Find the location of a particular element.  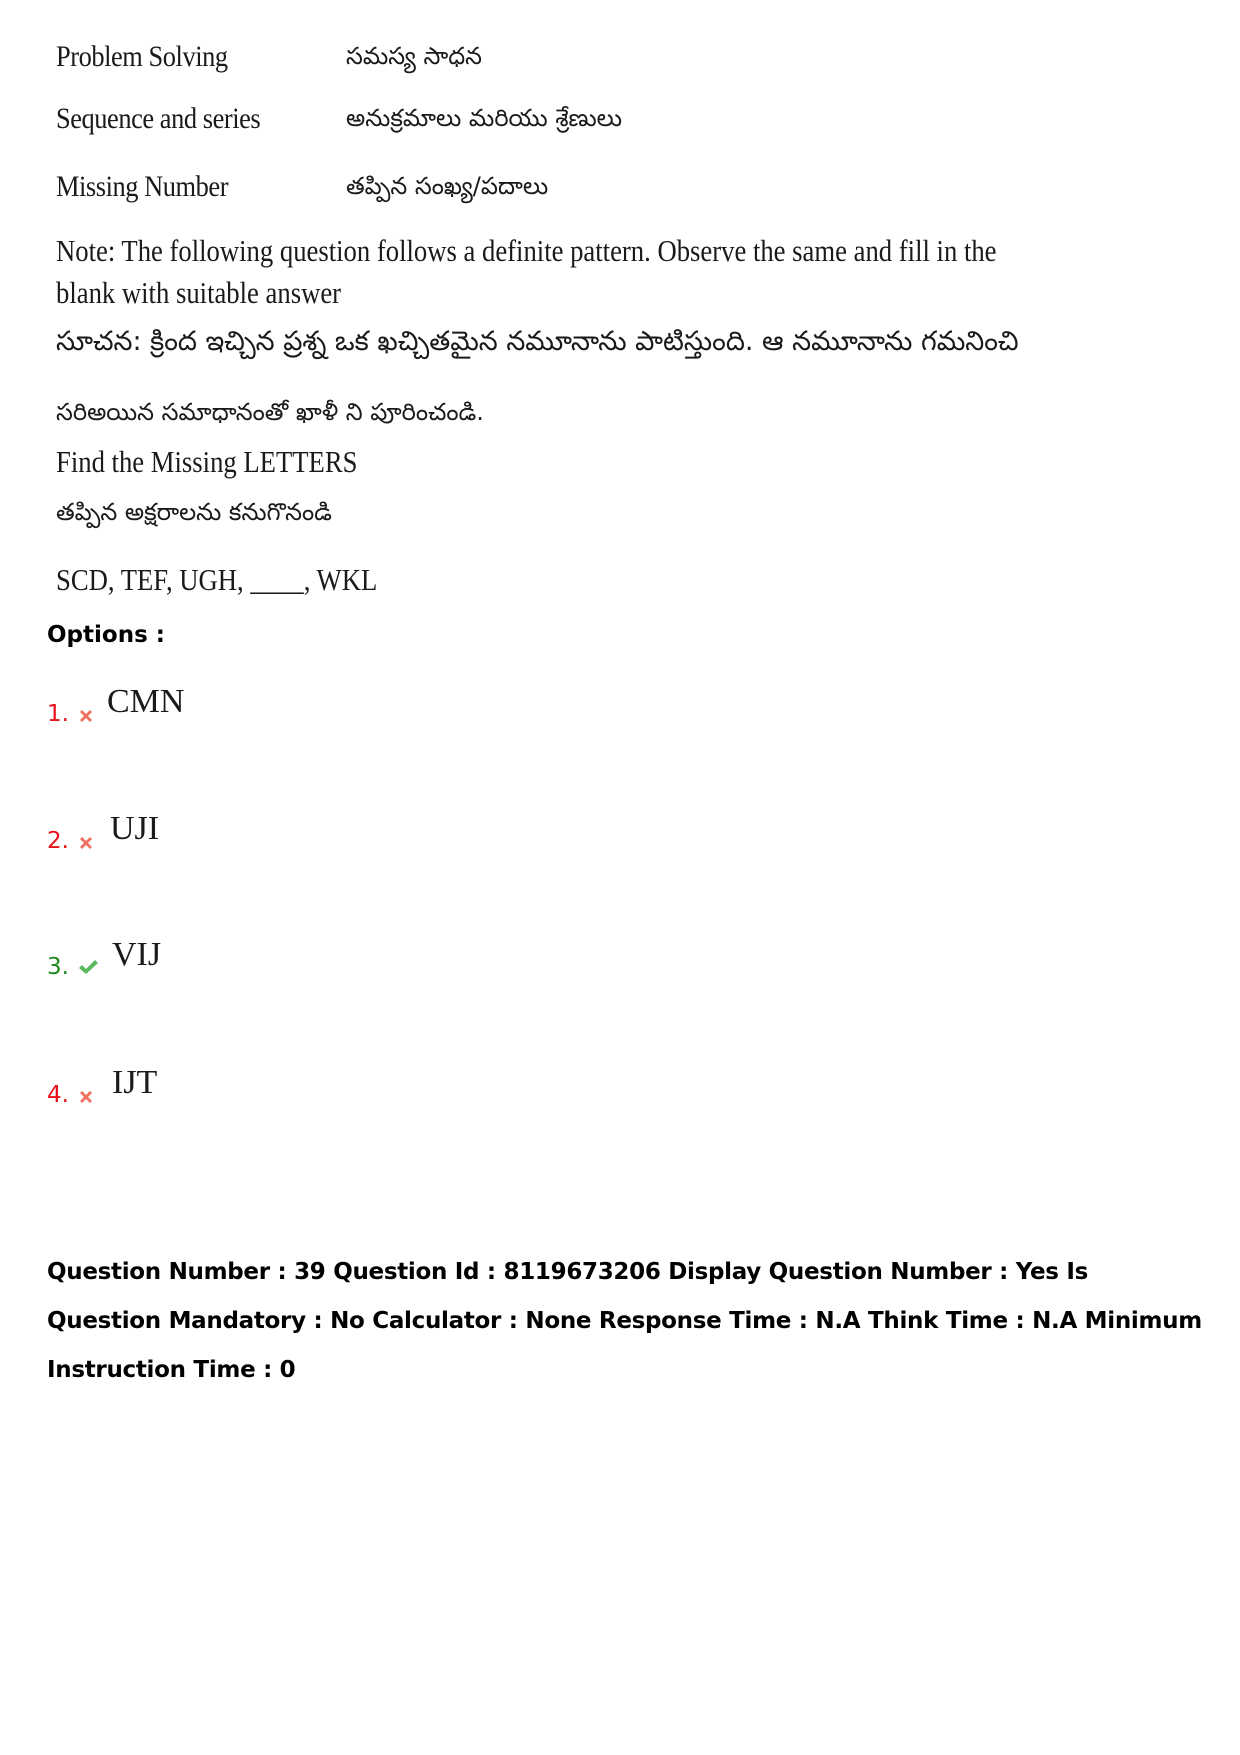

option-number: 4. is located at coordinates (58, 1095).